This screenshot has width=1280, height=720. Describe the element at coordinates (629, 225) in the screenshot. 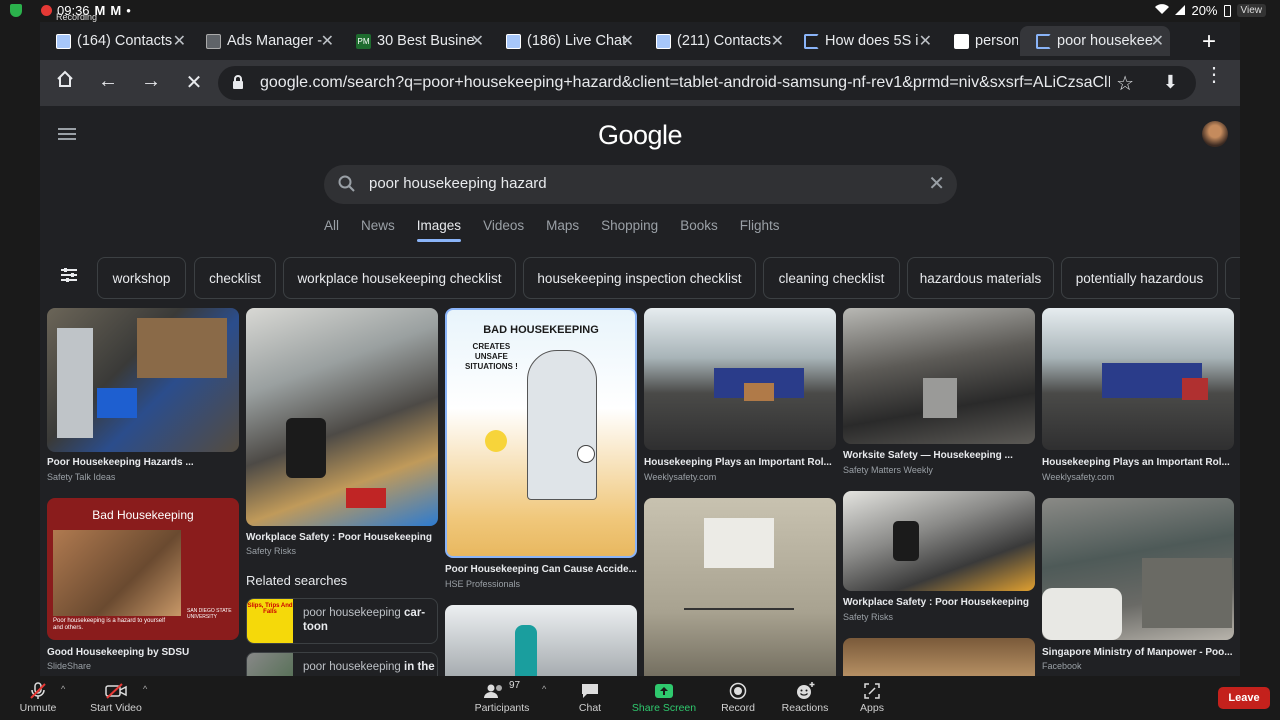

I see `nav-tab-shopping: Shopping` at that location.